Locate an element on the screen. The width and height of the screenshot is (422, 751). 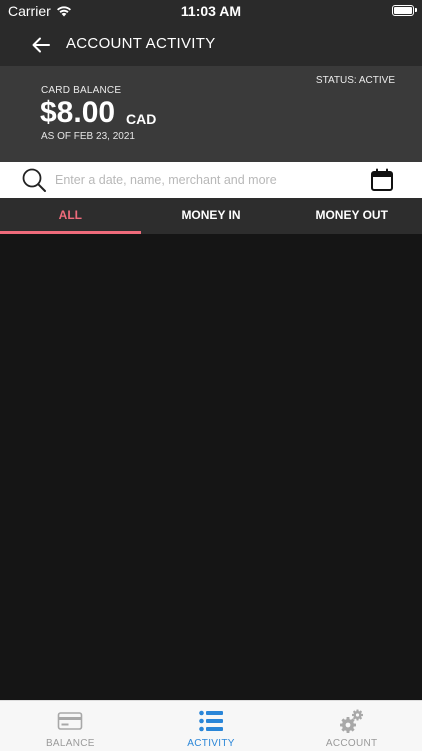
card-icon is located at coordinates (70, 721).